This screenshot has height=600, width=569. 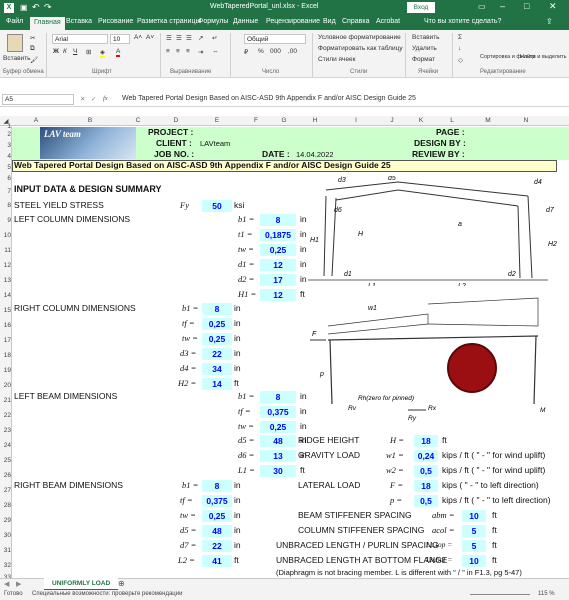 What do you see at coordinates (474, 546) in the screenshot?
I see `right-input-value: 5` at bounding box center [474, 546].